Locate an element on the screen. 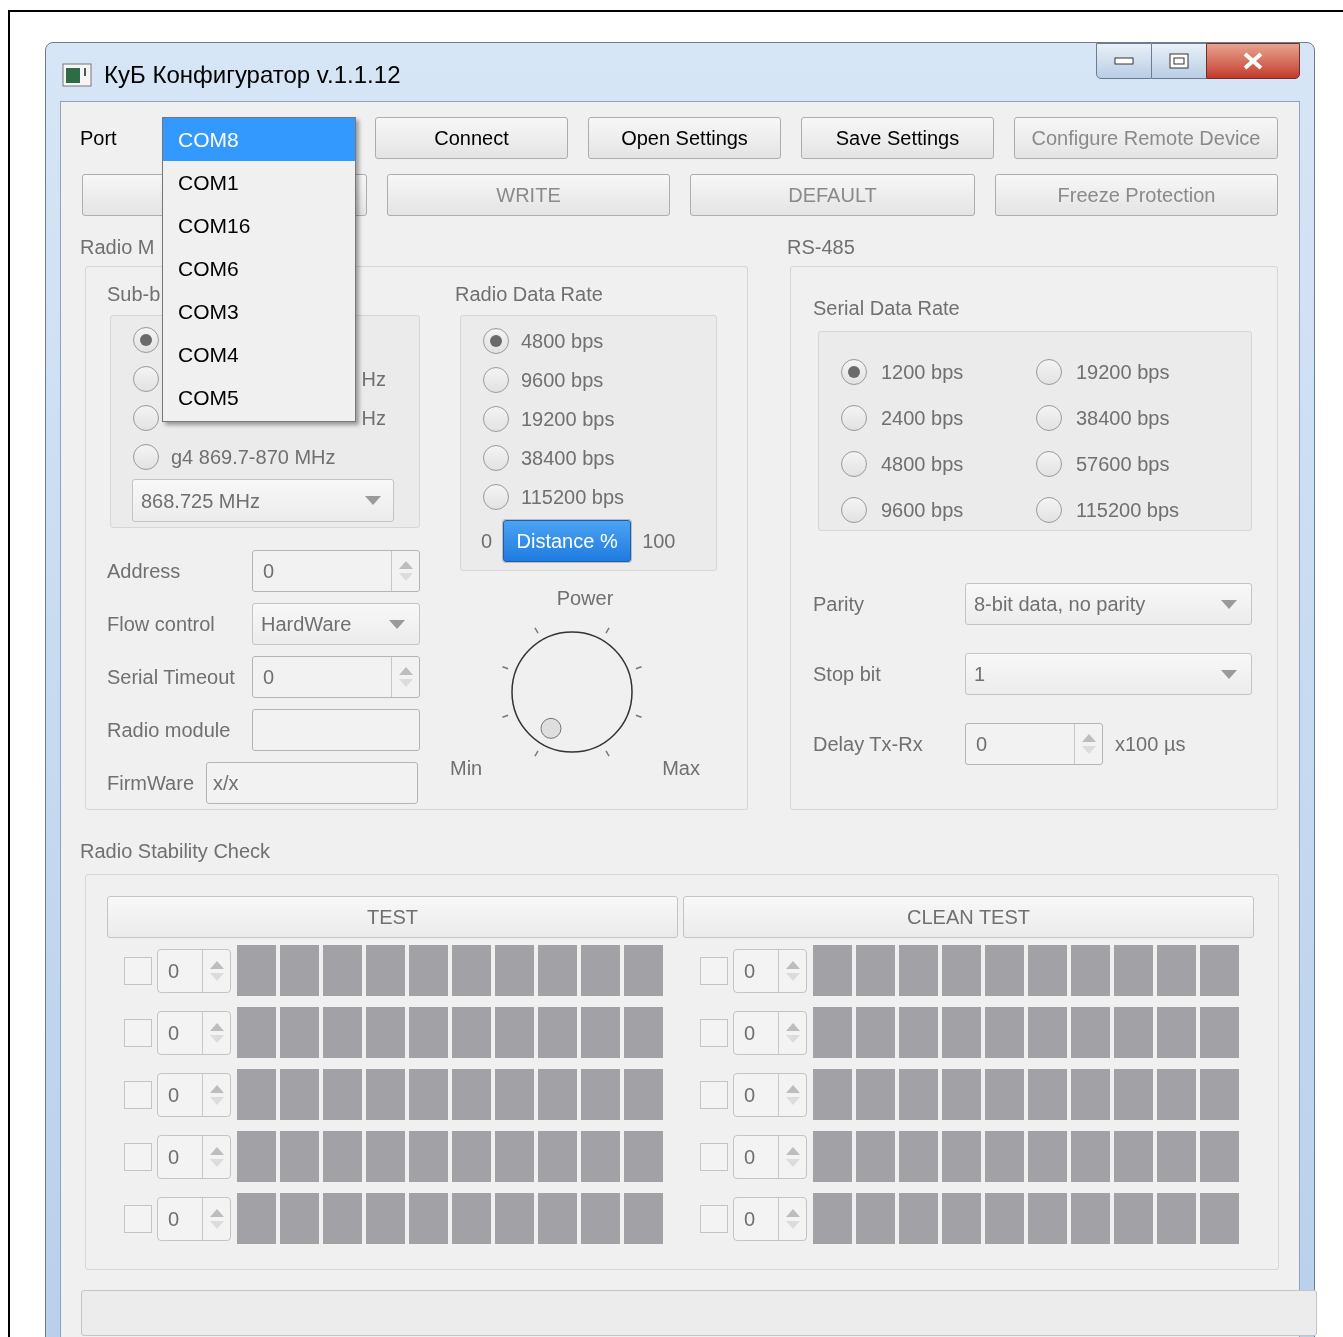 This screenshot has width=1343, height=1337. push-button: Connect is located at coordinates (471, 138).